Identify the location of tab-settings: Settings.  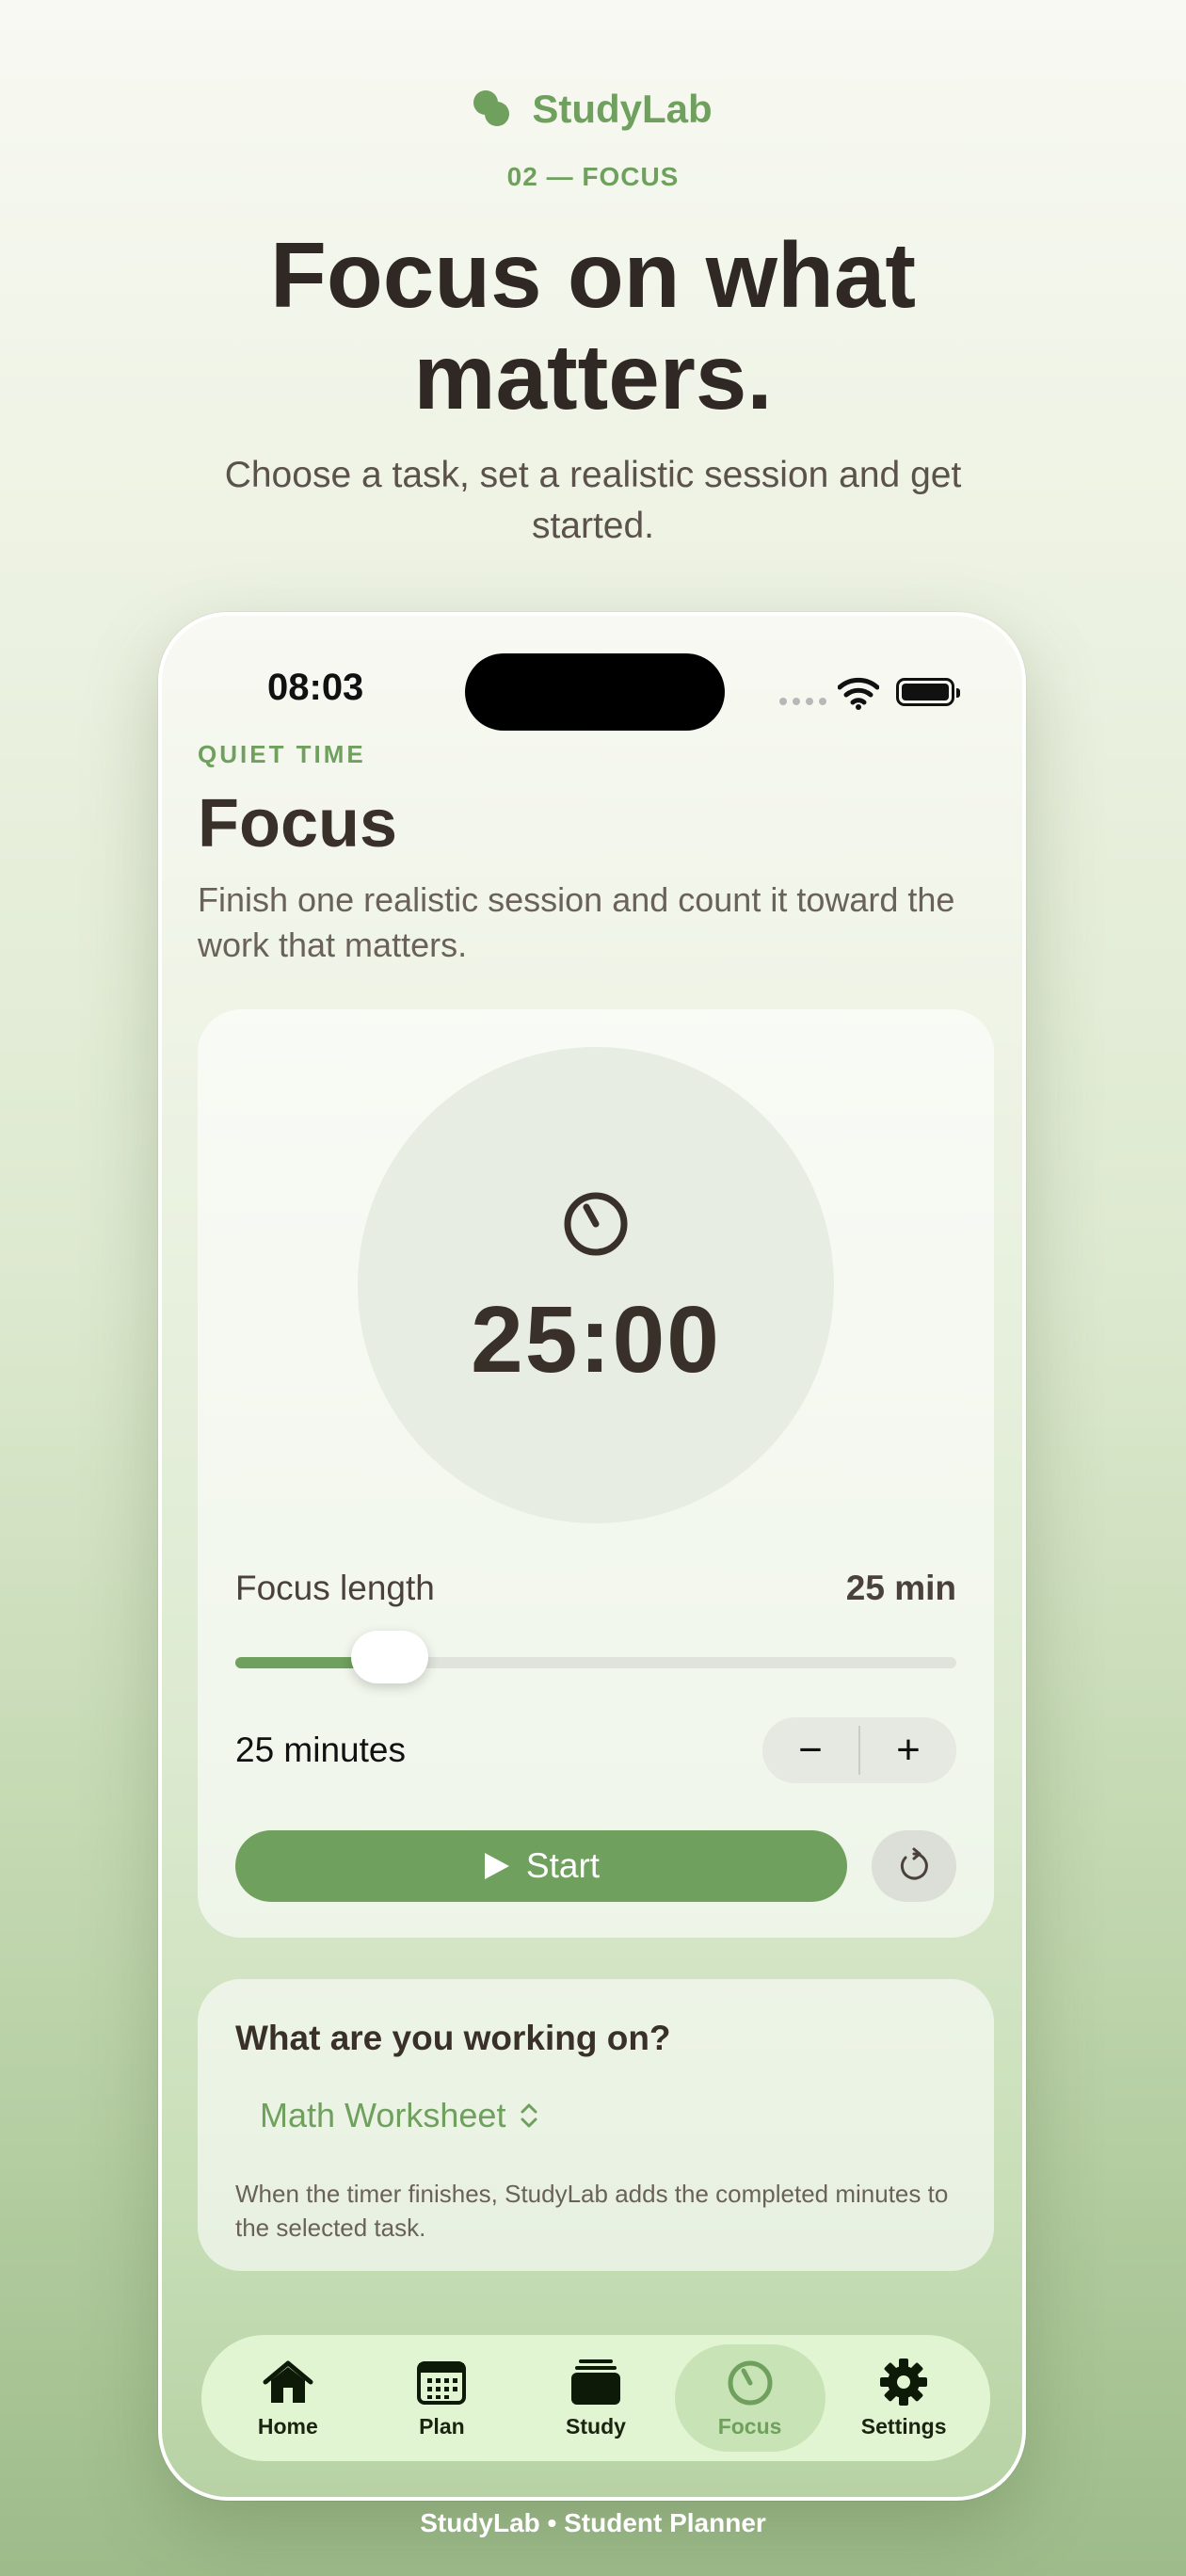
(903, 2398).